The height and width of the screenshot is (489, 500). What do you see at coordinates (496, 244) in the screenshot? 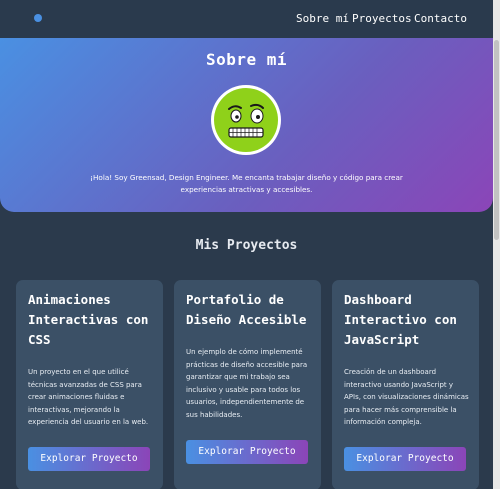
I see `page-scrollbar` at bounding box center [496, 244].